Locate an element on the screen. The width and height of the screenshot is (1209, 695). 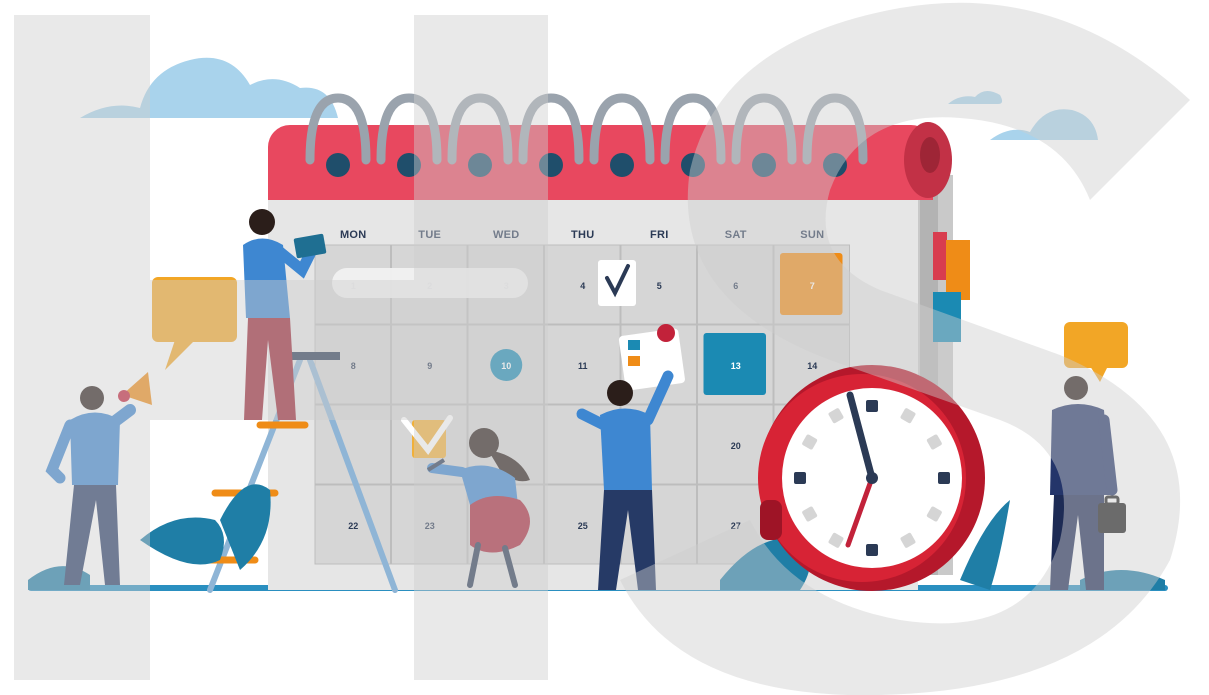
day-number: 25 is located at coordinates (583, 526).